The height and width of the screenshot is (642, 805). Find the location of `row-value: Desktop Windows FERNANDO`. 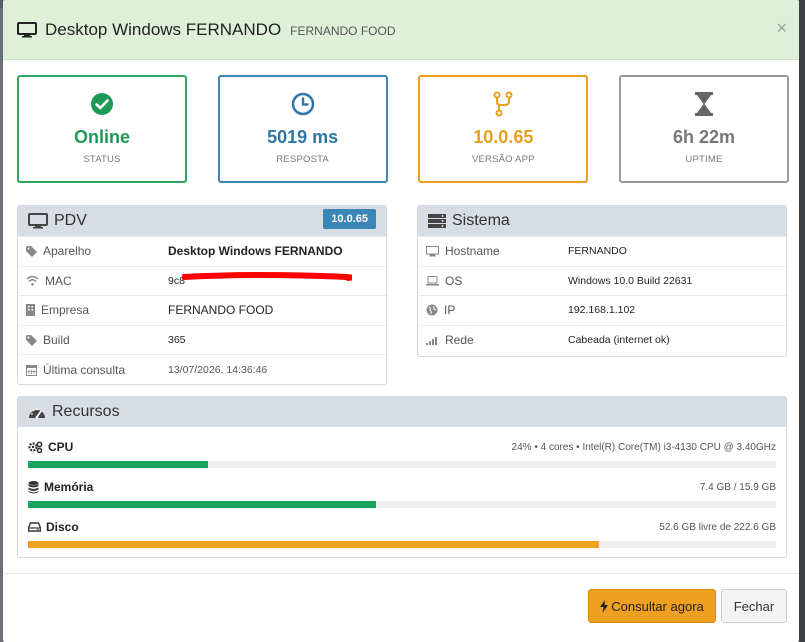

row-value: Desktop Windows FERNANDO is located at coordinates (255, 251).